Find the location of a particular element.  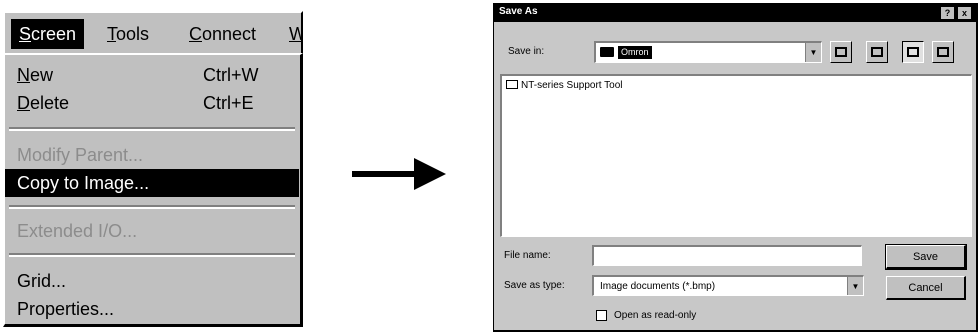

list-view-button is located at coordinates (913, 52).